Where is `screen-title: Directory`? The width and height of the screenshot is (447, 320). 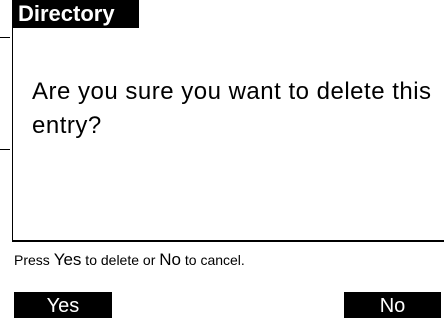 screen-title: Directory is located at coordinates (75, 14).